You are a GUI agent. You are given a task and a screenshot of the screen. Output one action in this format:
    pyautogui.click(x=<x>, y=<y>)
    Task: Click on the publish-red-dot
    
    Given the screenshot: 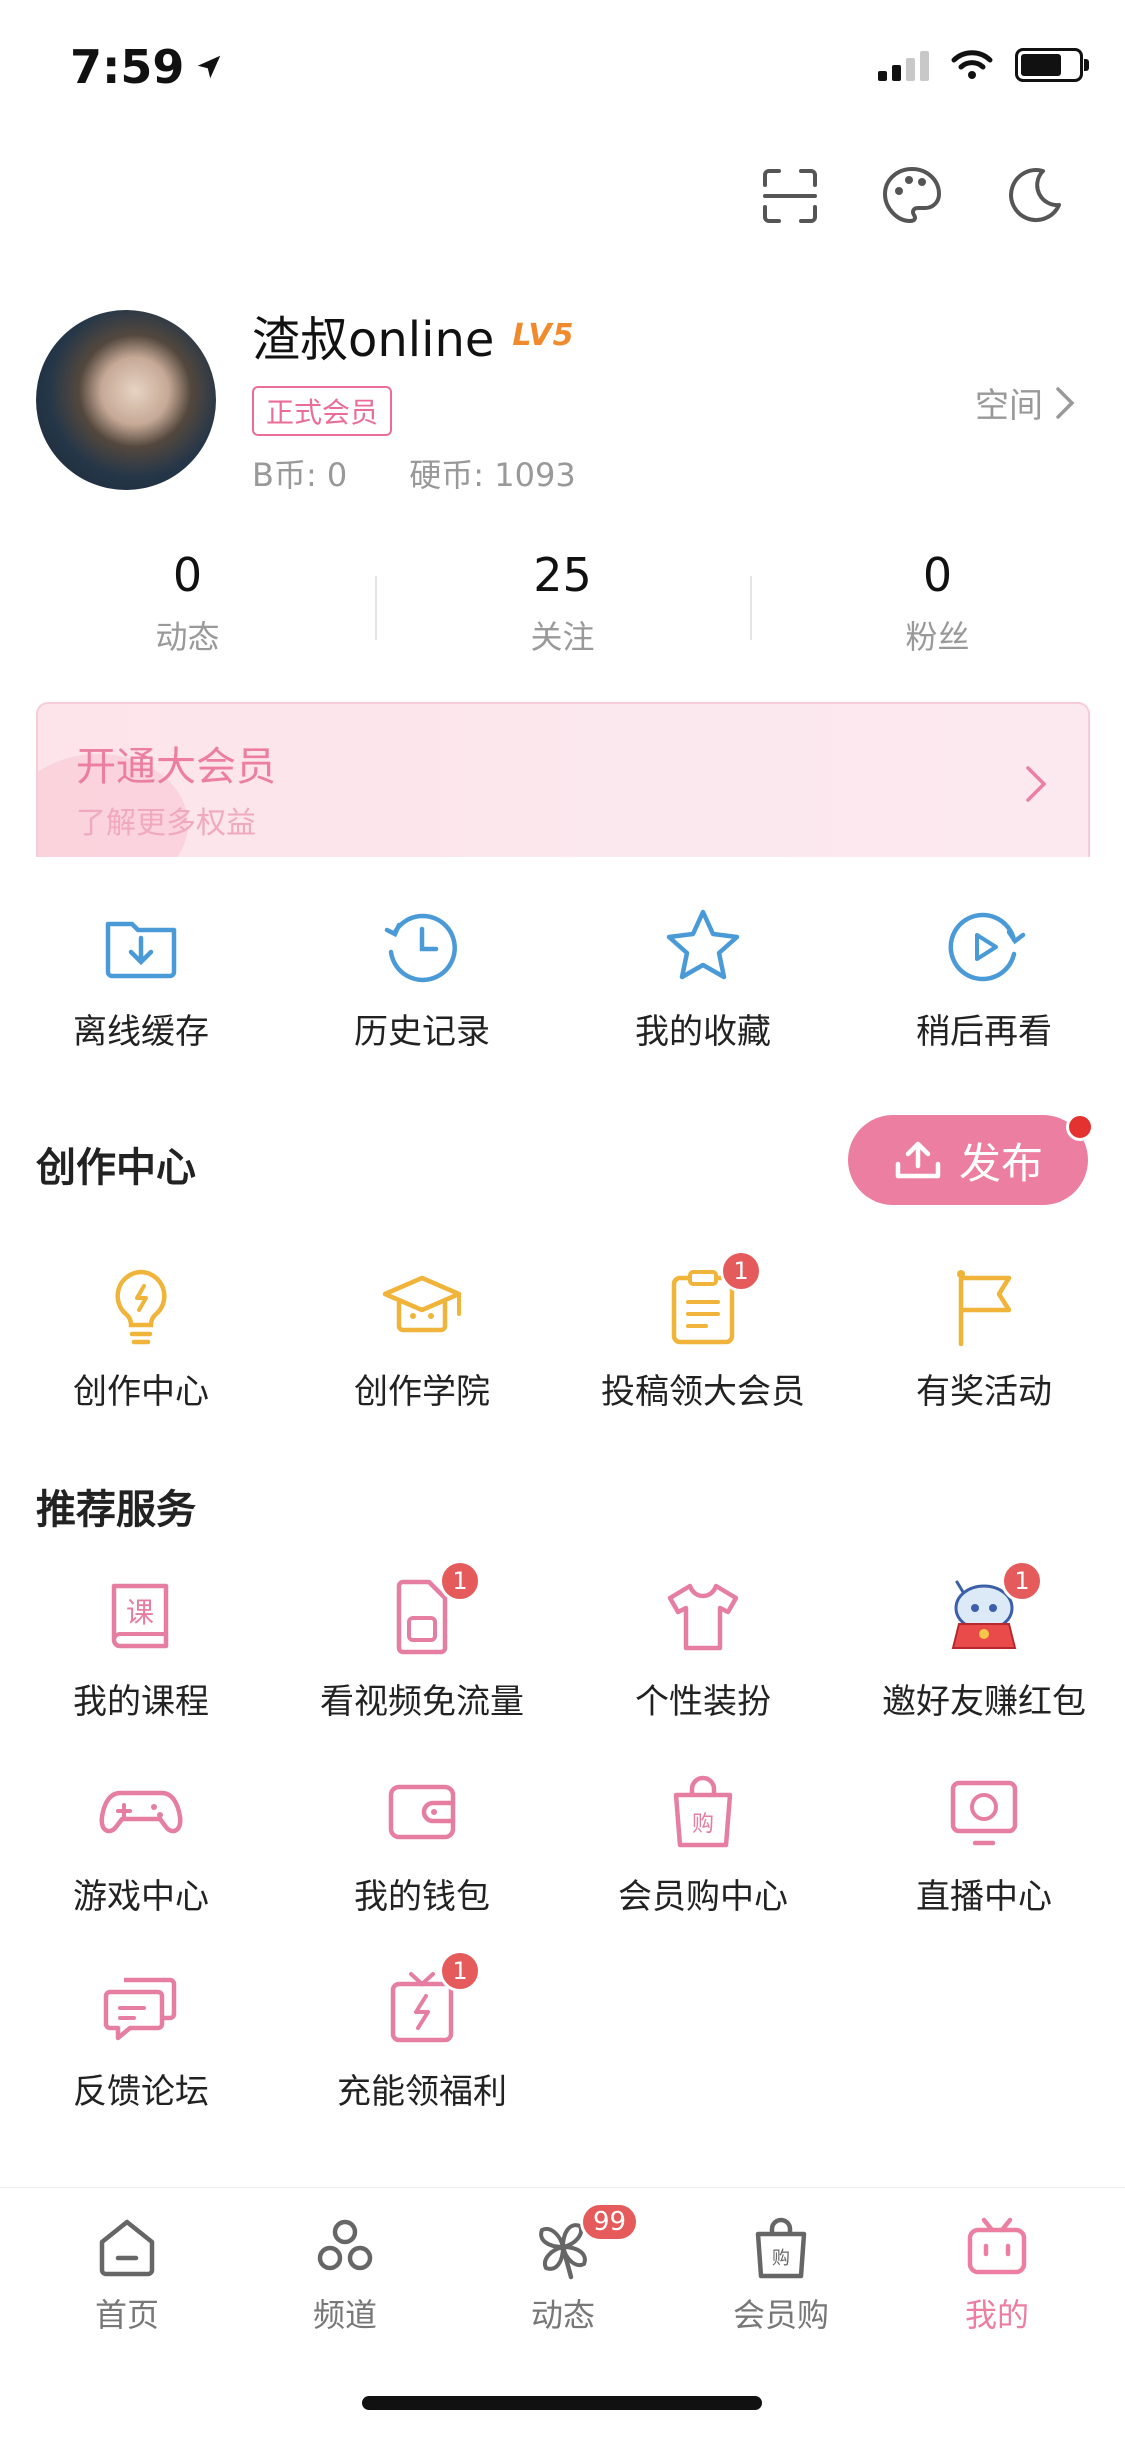 What is the action you would take?
    pyautogui.click(x=1080, y=1127)
    